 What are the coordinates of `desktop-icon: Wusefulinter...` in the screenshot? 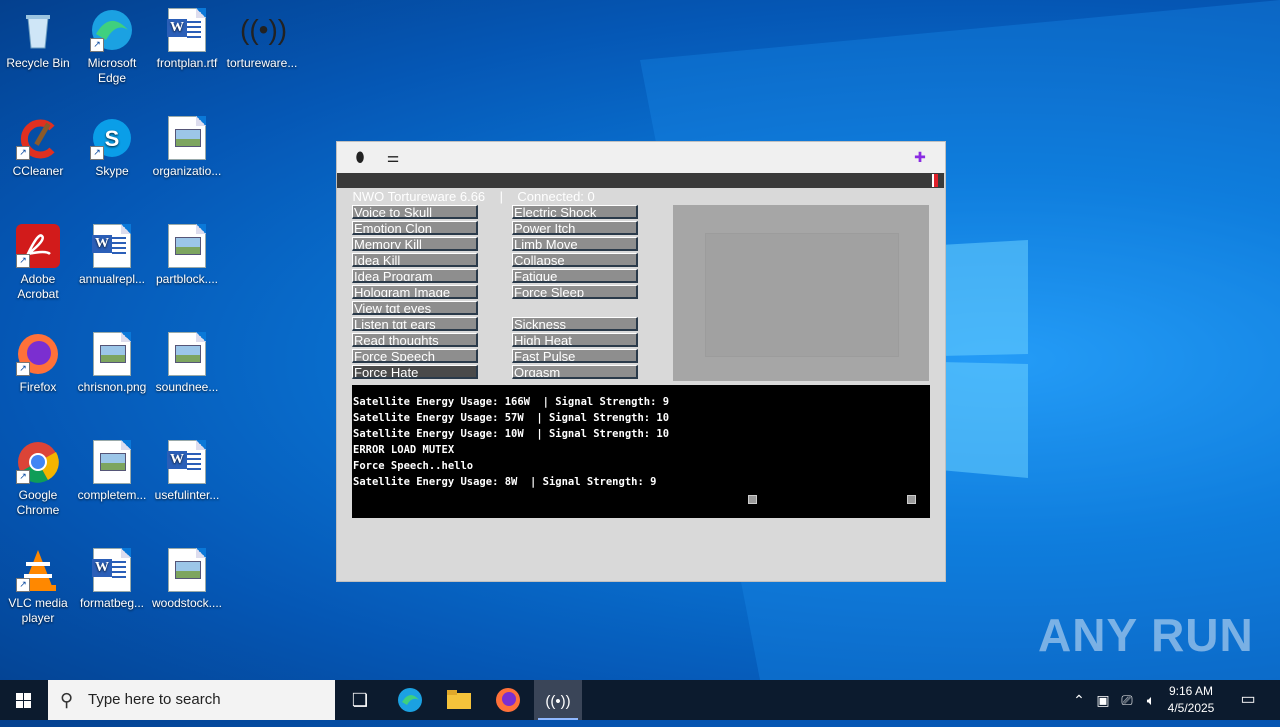 It's located at (187, 471).